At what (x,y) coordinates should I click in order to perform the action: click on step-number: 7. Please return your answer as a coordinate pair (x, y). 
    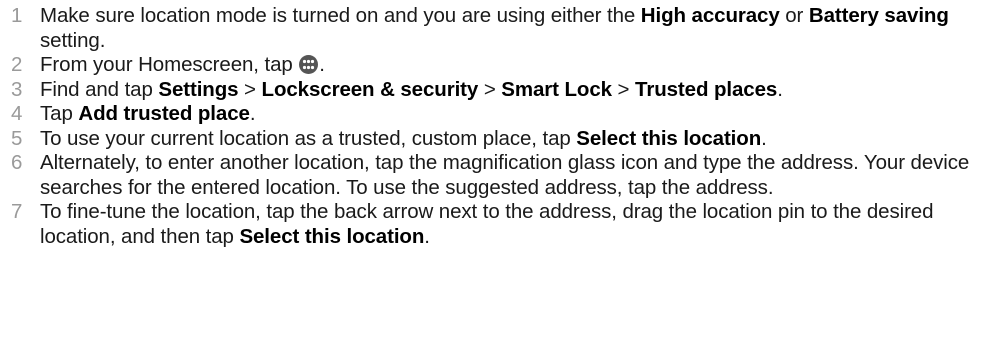
    Looking at the image, I should click on (17, 211).